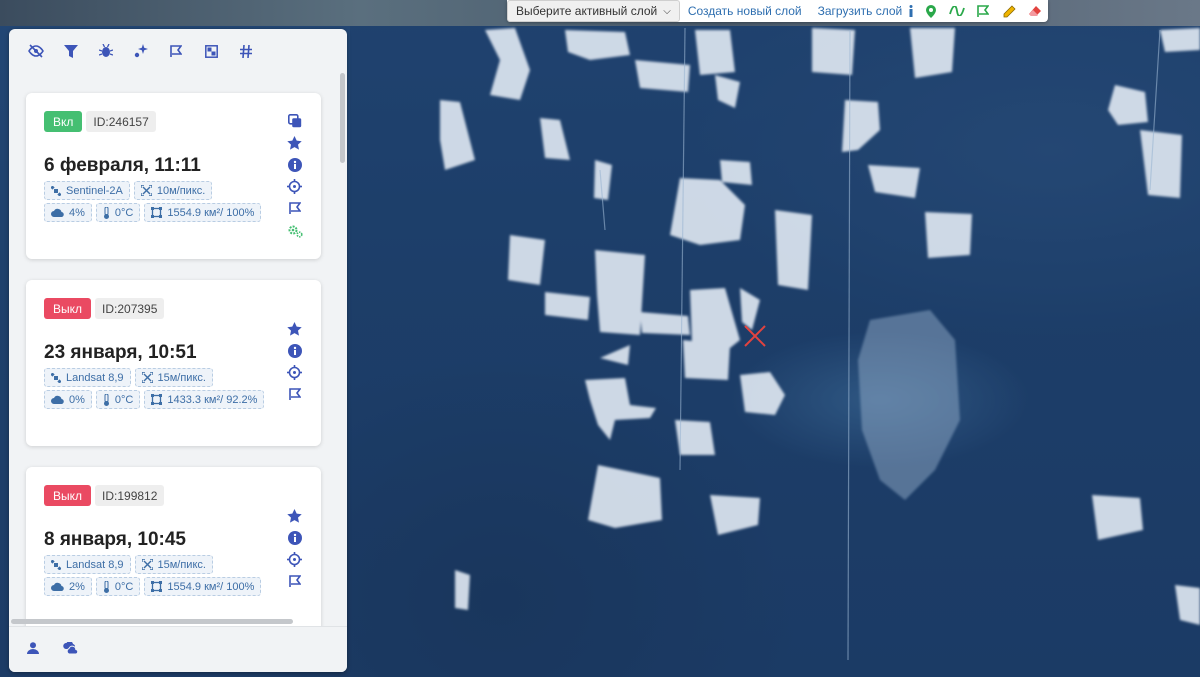 This screenshot has width=1200, height=677. Describe the element at coordinates (857, 11) in the screenshot. I see `upload-layer-link: Загрузить слой` at that location.